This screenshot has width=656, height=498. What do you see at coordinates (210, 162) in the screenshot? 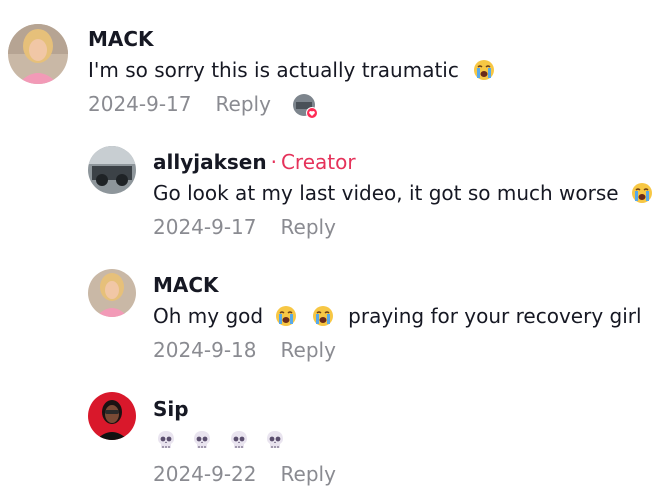
I see `author-username: allyjaksen` at bounding box center [210, 162].